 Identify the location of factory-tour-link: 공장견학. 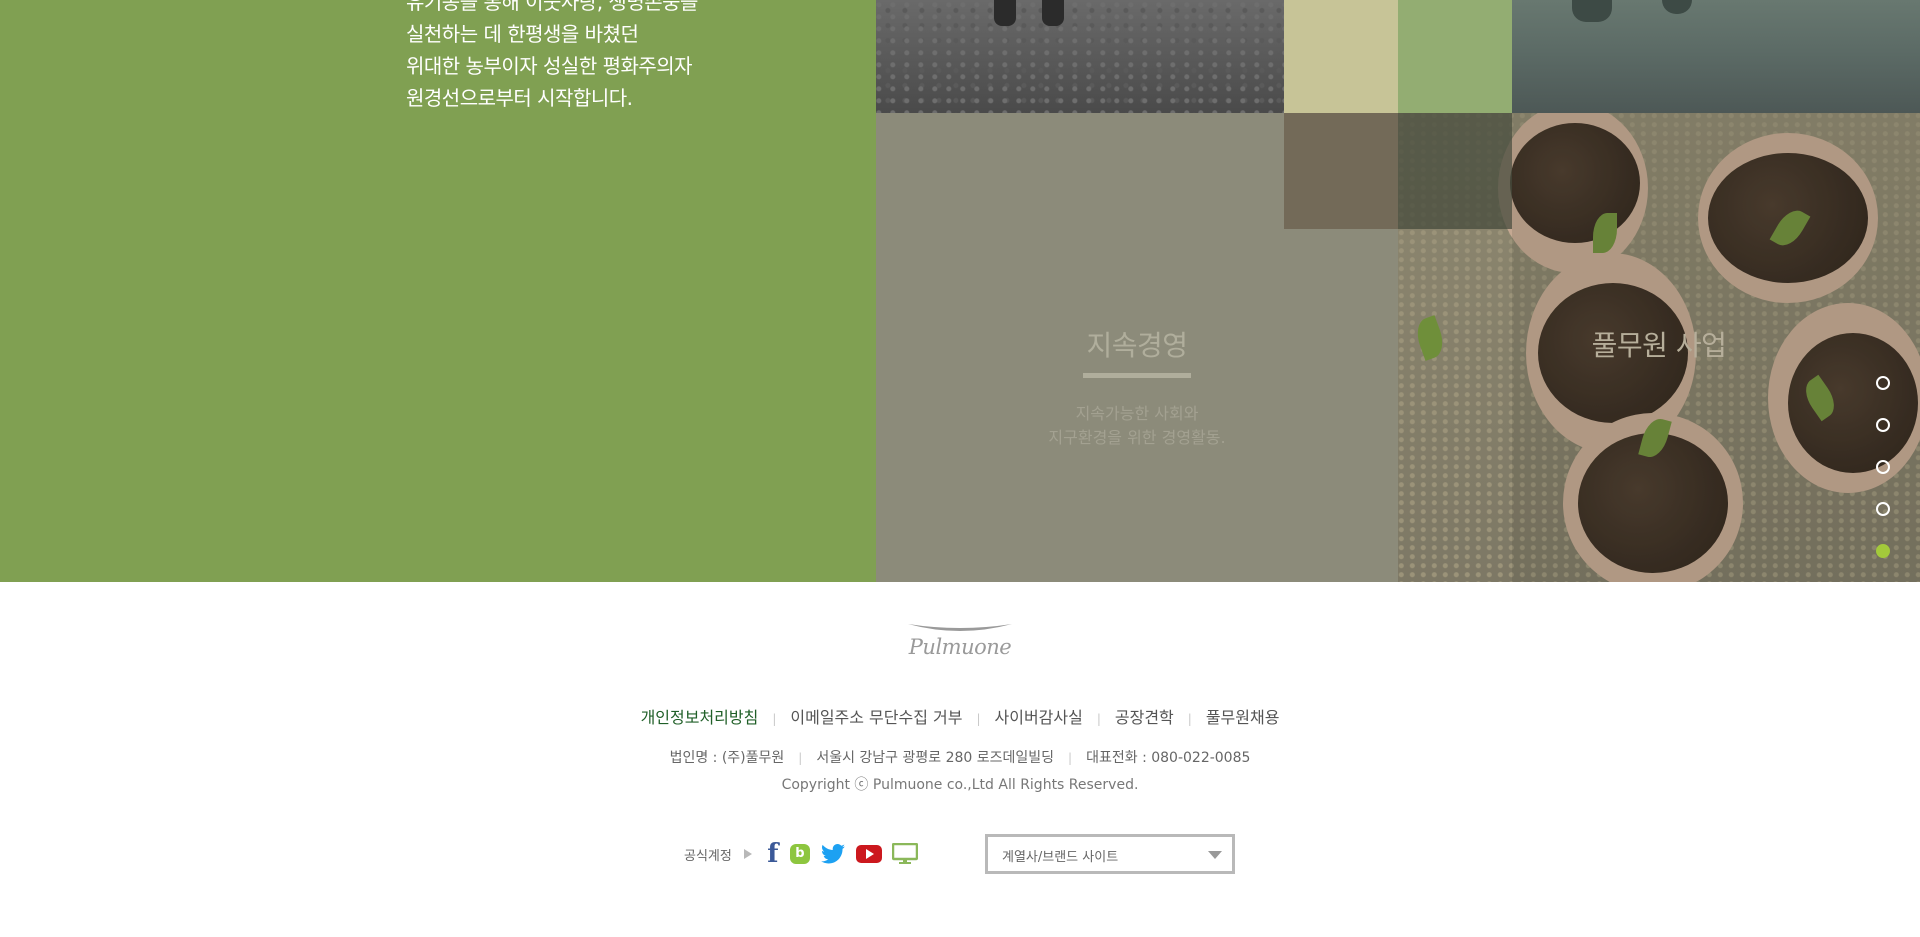
(1144, 717).